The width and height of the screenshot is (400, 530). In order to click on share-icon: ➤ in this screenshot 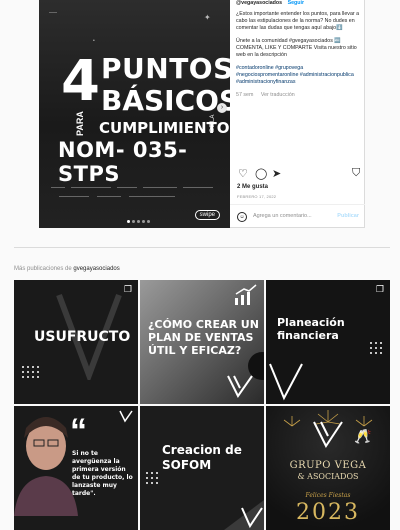, I will do `click(276, 173)`.